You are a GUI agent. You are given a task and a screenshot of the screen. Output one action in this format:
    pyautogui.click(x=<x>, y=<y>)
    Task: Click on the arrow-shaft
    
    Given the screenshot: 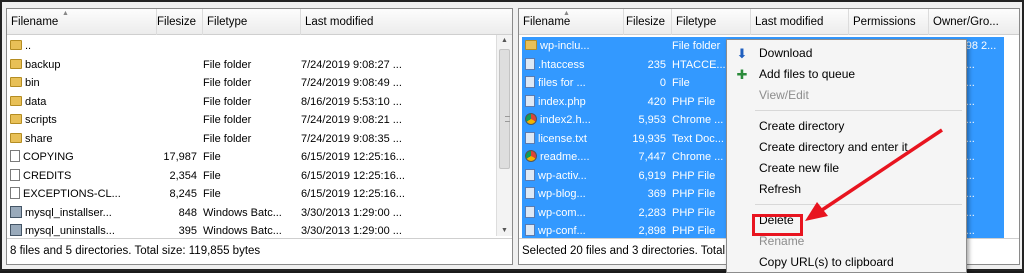 What is the action you would take?
    pyautogui.click(x=882, y=170)
    